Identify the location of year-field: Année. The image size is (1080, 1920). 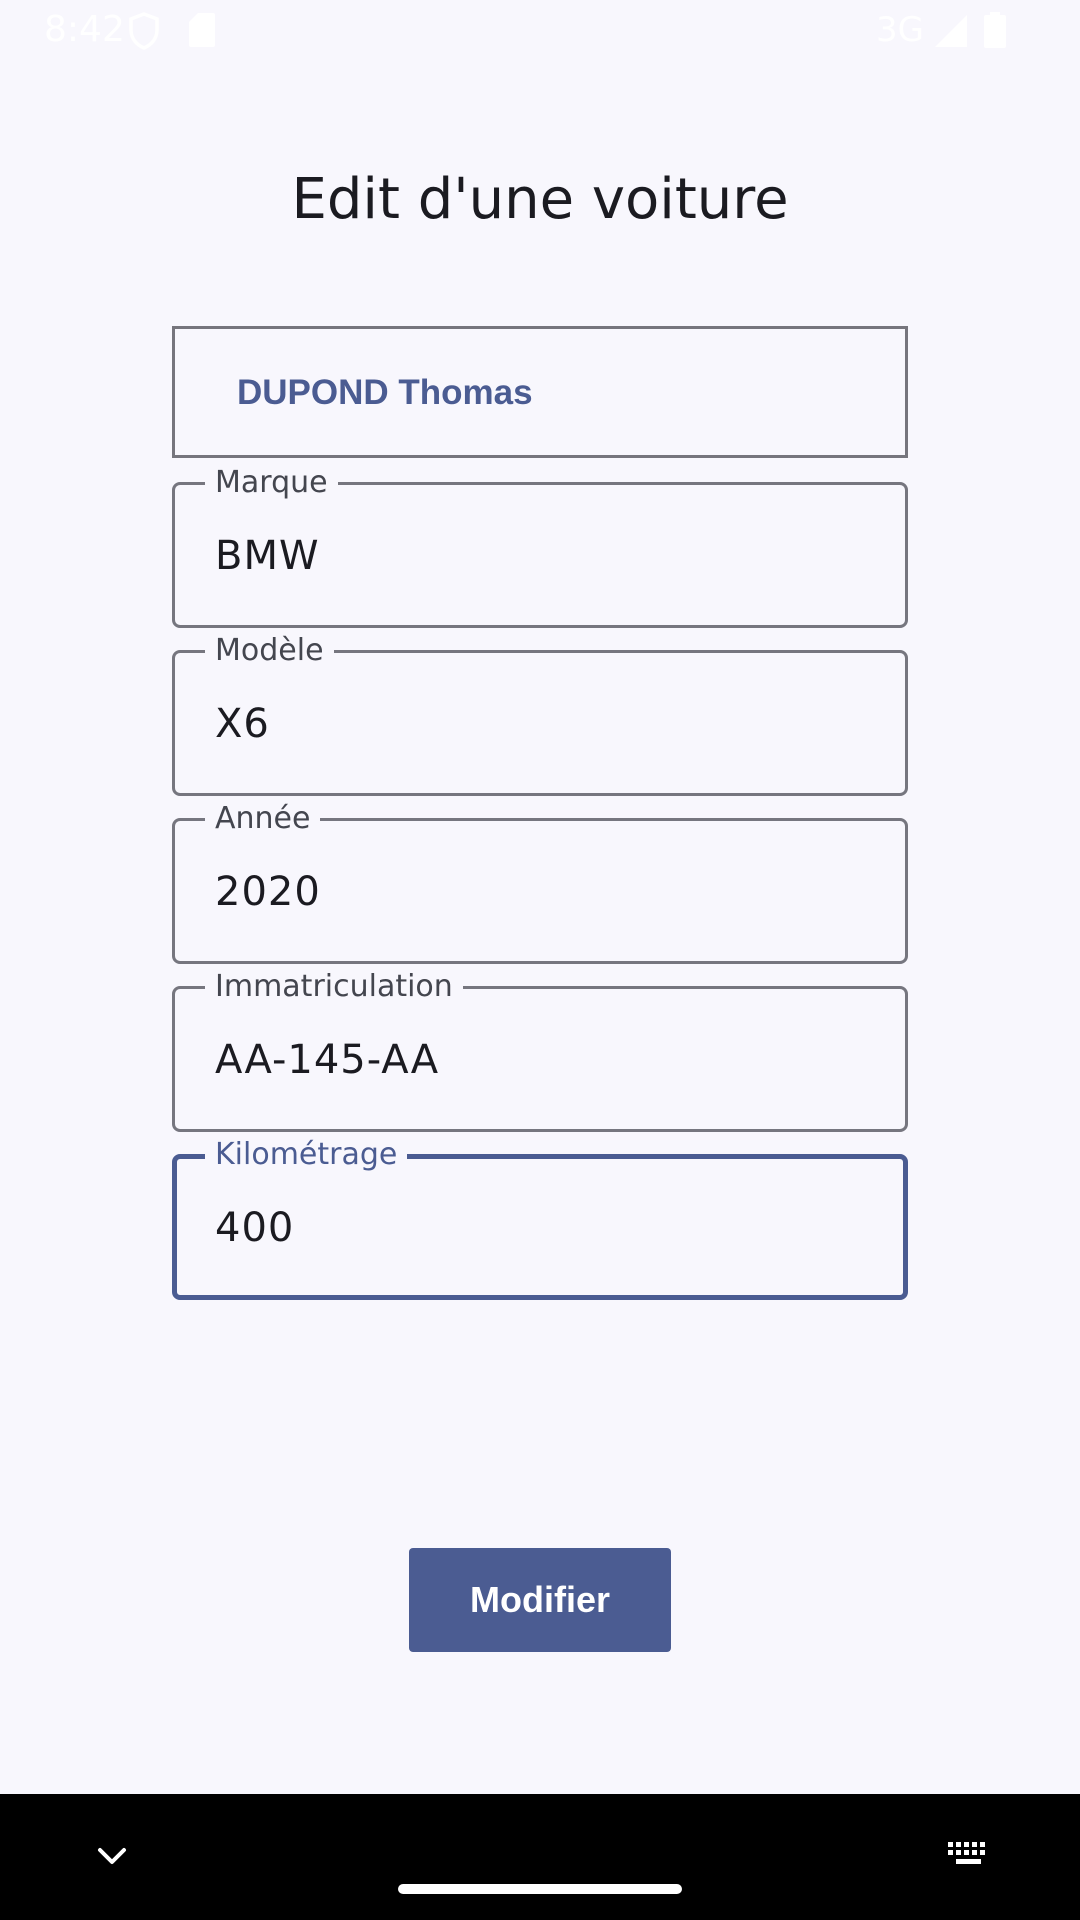
(540, 881).